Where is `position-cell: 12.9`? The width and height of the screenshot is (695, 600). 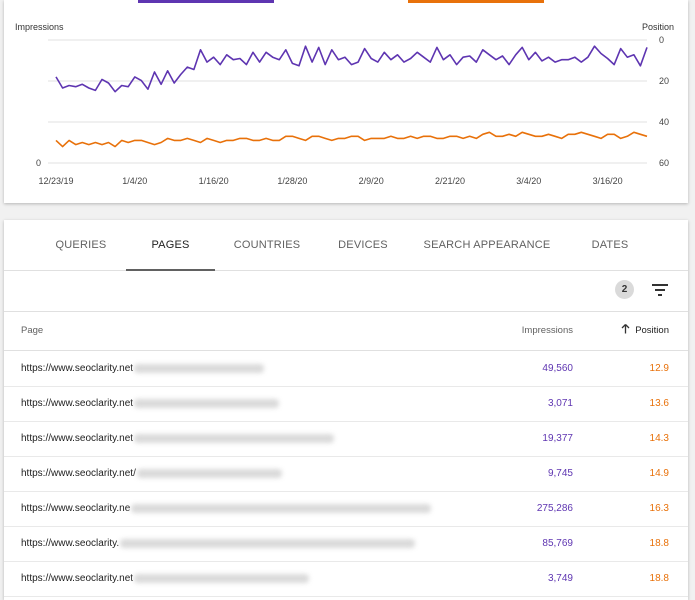 position-cell: 12.9 is located at coordinates (659, 368).